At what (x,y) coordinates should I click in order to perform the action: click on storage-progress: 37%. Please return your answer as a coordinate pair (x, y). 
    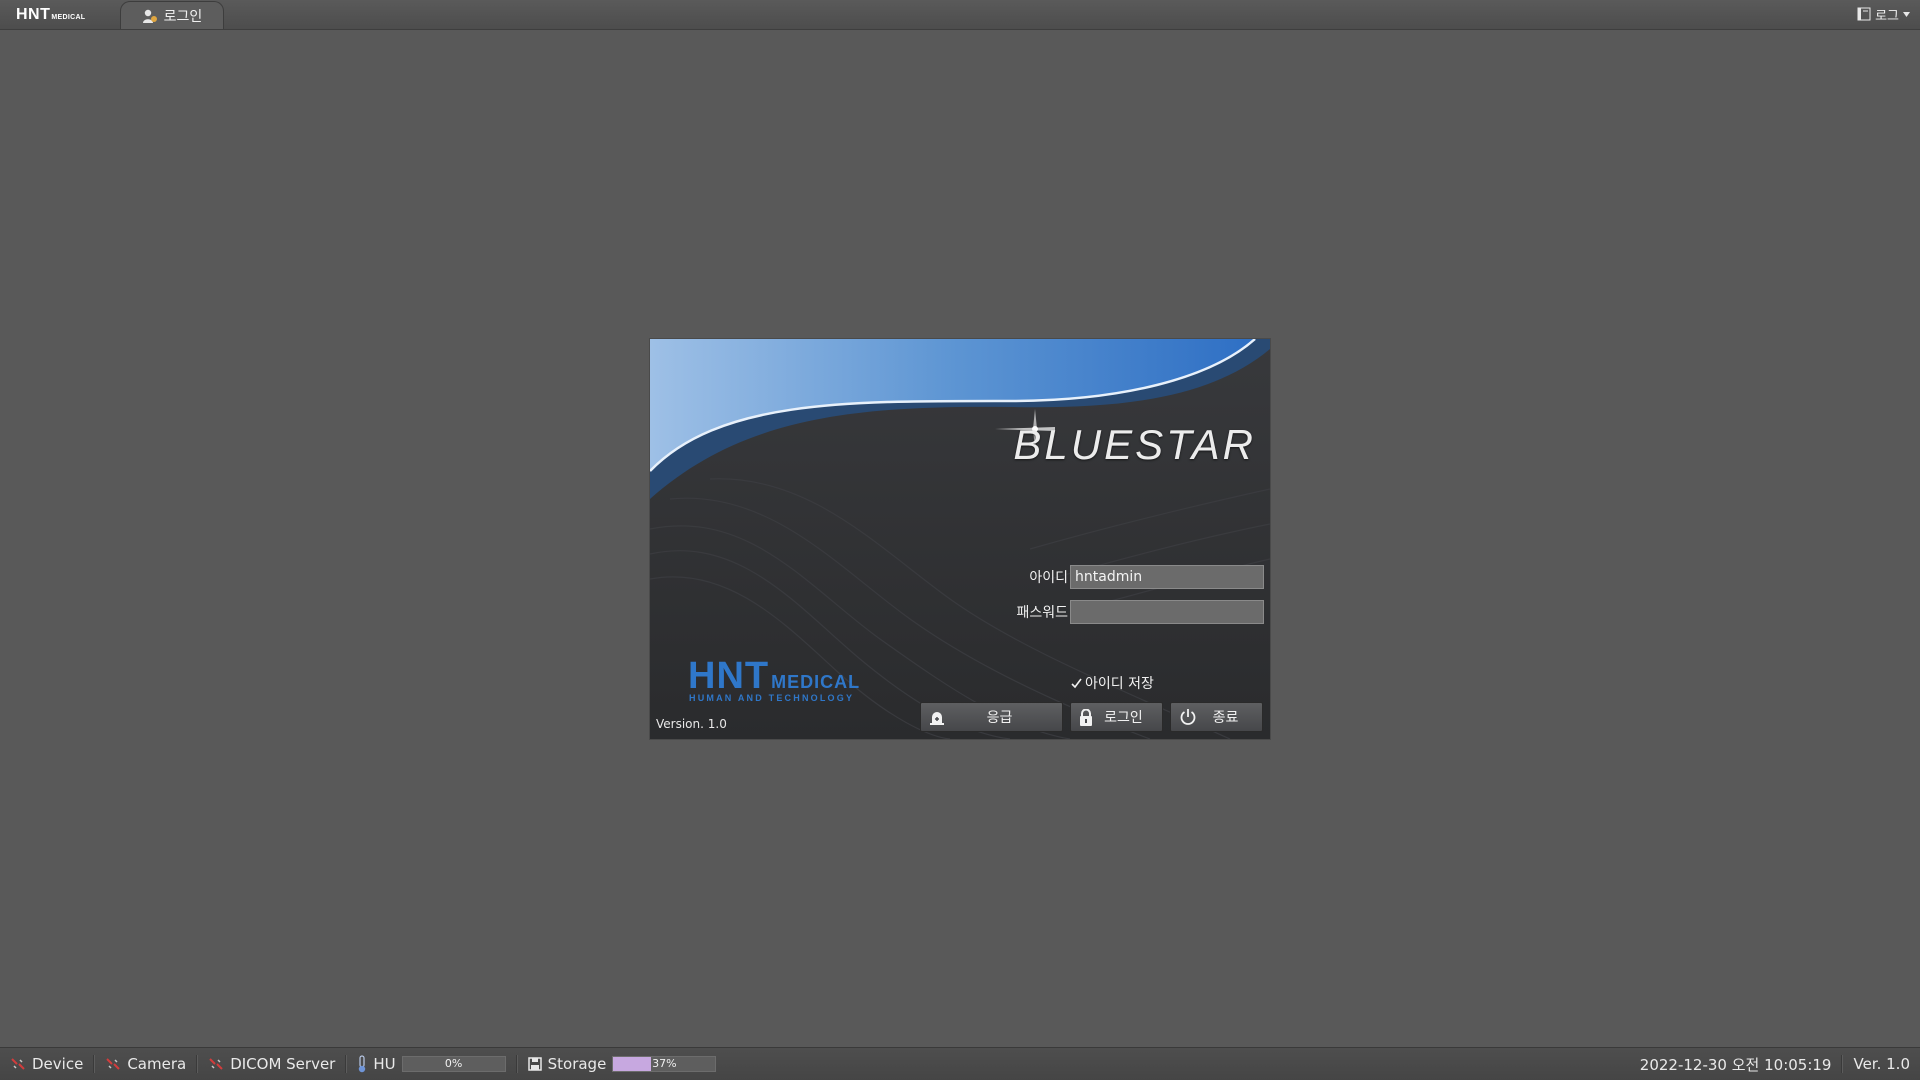
    Looking at the image, I should click on (664, 1064).